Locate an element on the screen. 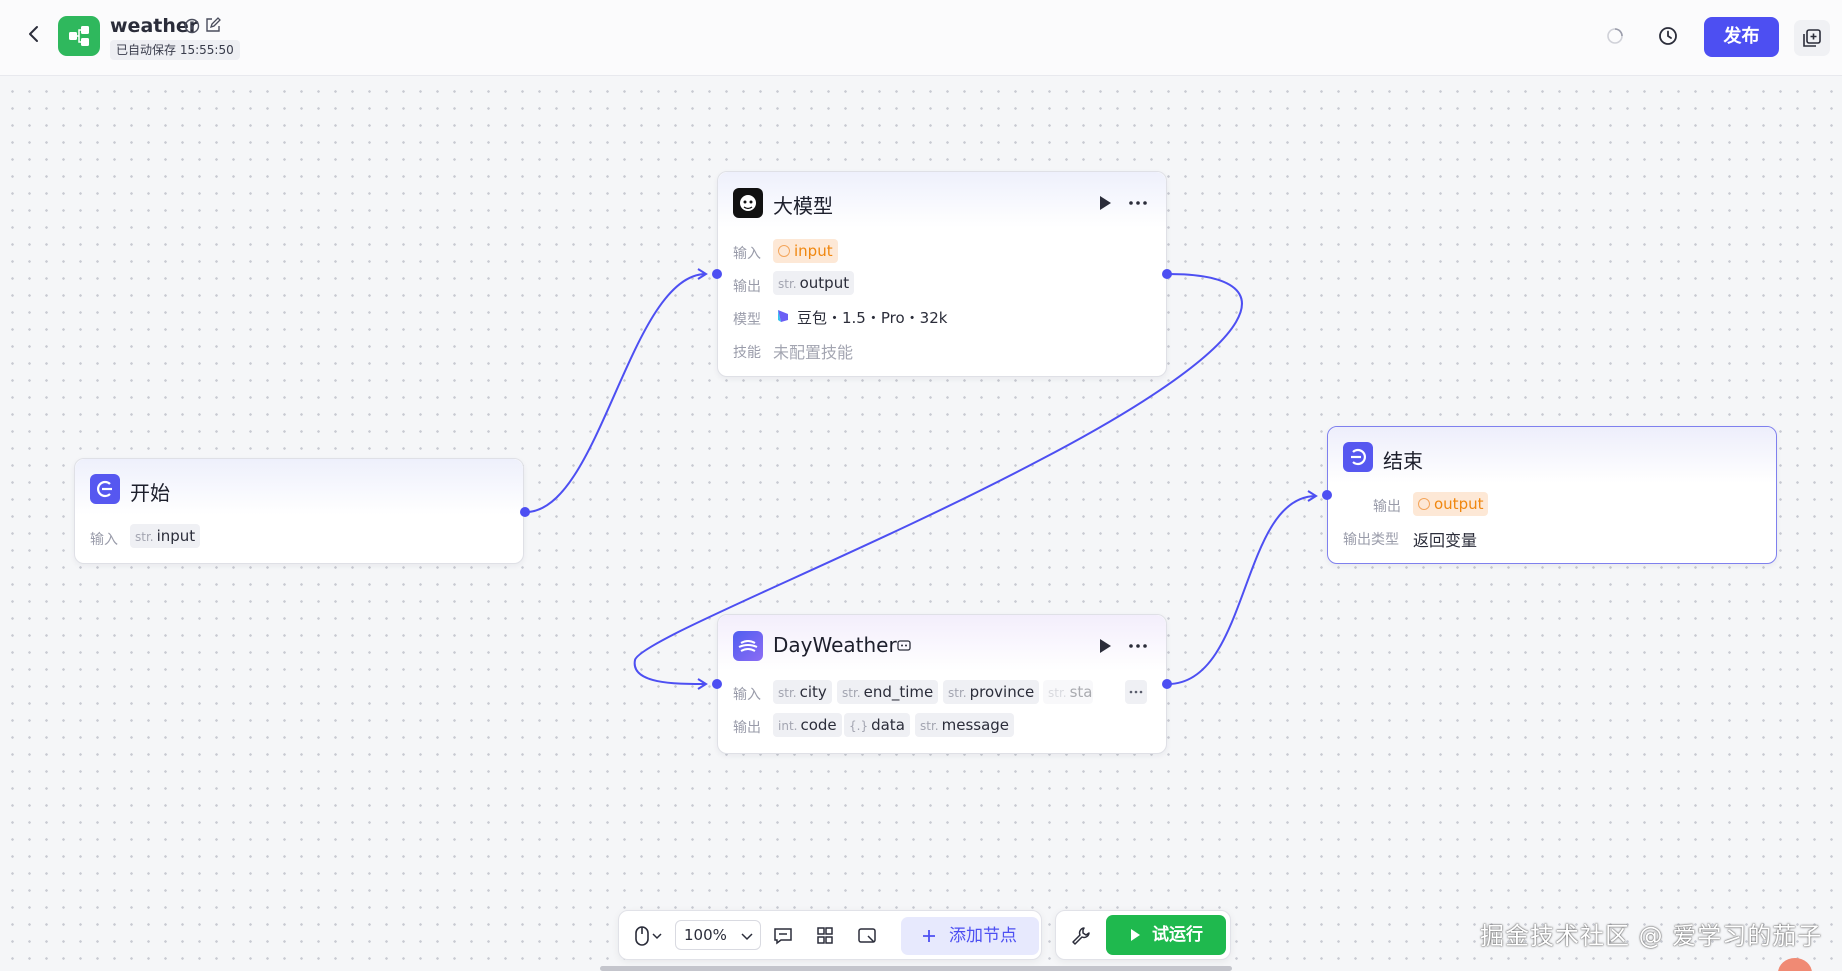 The image size is (1842, 971). start-input-tag: str. input is located at coordinates (165, 536).